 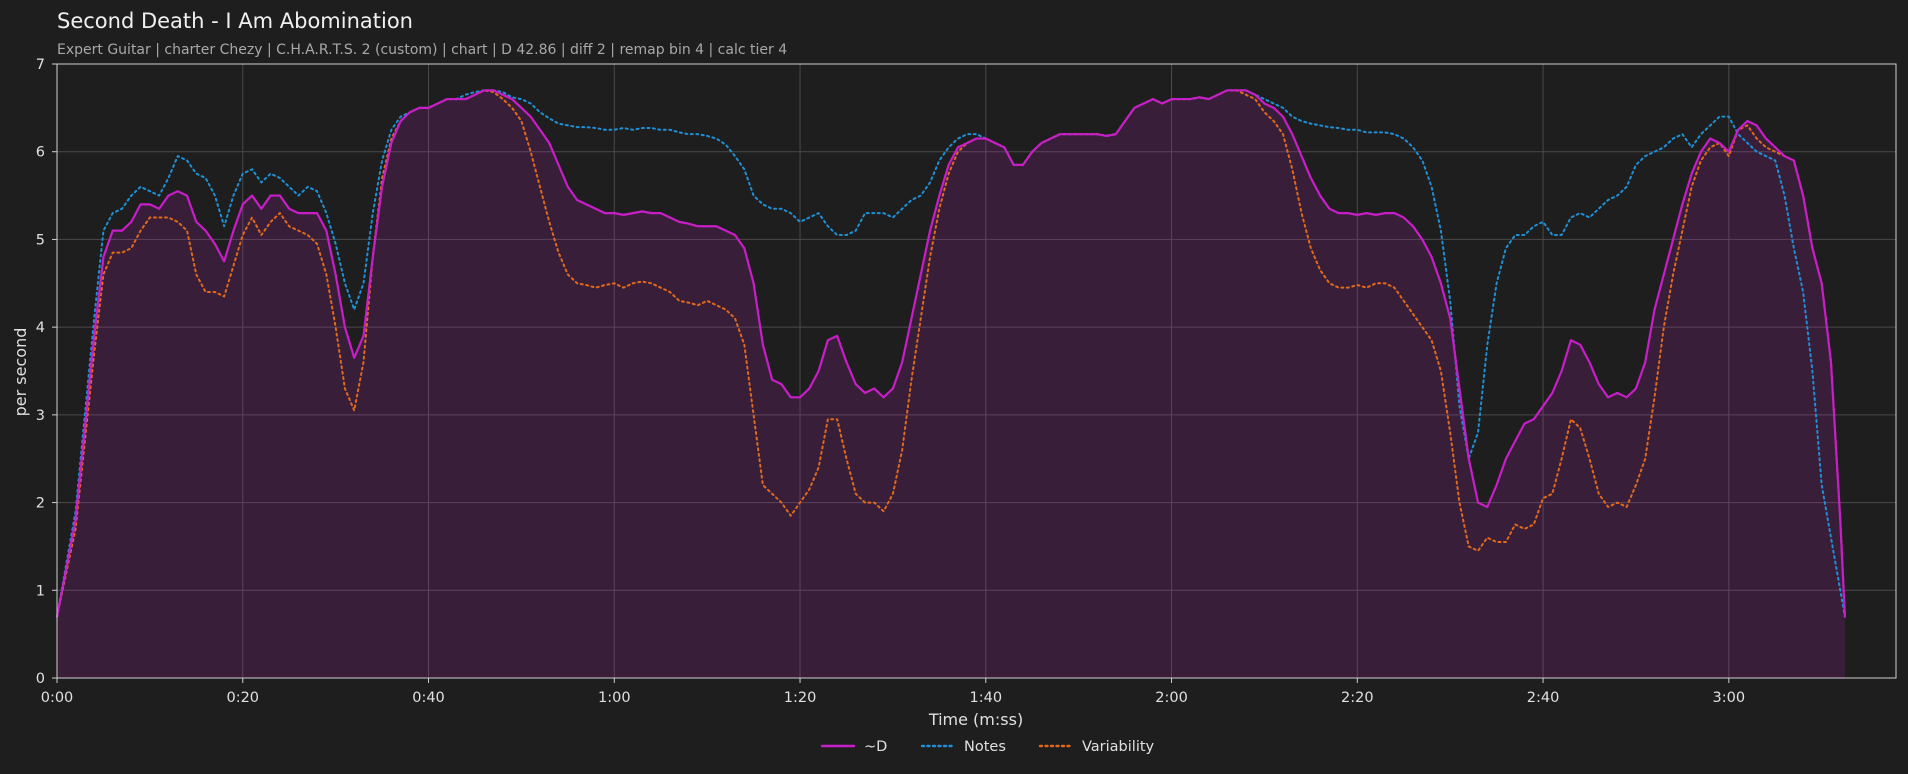 I want to click on x-tick-label: 2:40, so click(x=1543, y=698).